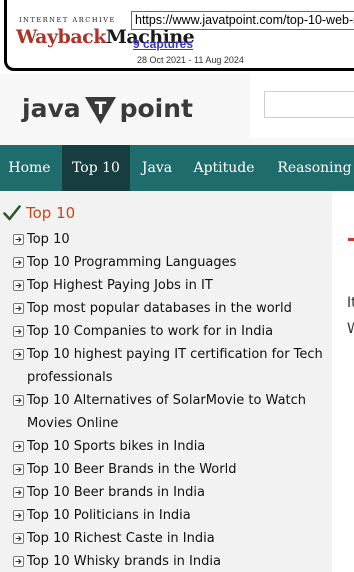 Image resolution: width=354 pixels, height=572 pixels. I want to click on sidebar-item: Top Highest Paying Jobs in IT, so click(166, 285).